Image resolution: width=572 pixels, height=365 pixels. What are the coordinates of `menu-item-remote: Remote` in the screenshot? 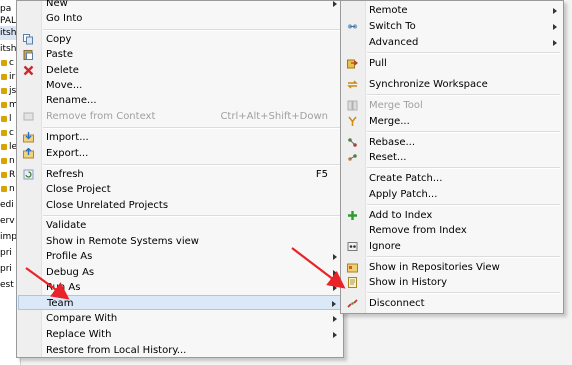 It's located at (452, 10).